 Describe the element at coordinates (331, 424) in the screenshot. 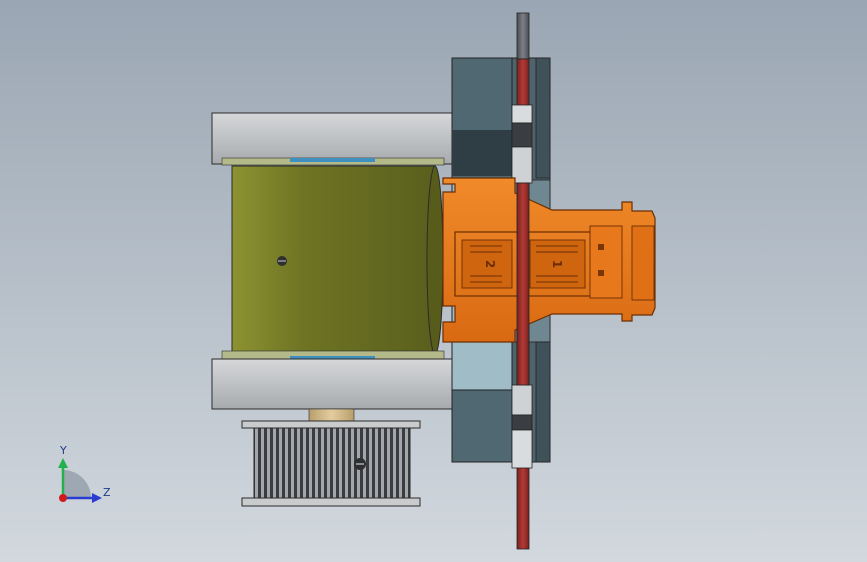

I see `pulley-top-flange` at that location.